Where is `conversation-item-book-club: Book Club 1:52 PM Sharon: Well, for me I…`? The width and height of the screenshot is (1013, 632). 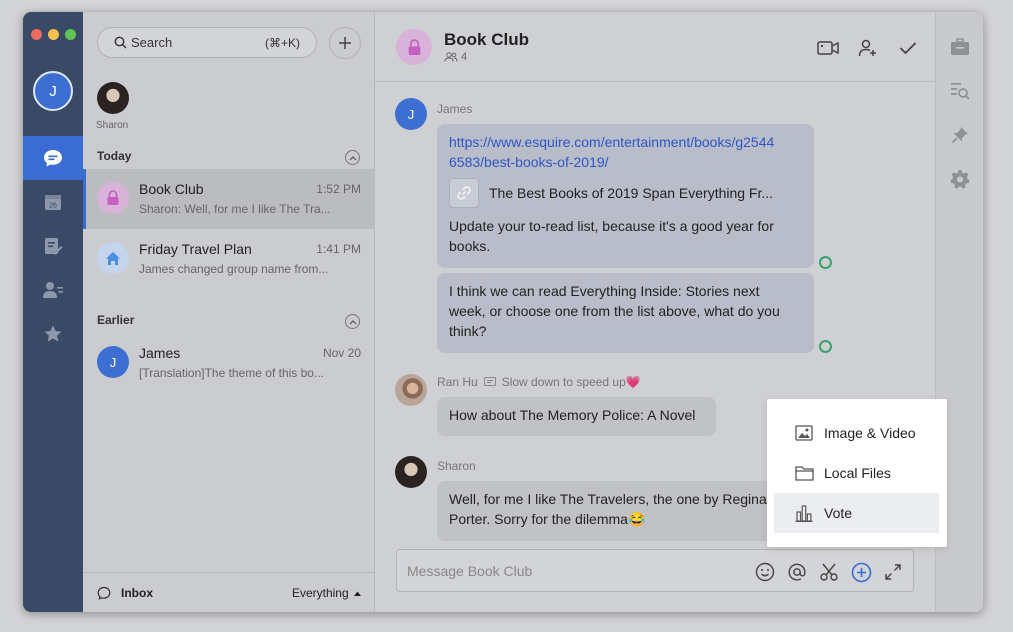 conversation-item-book-club: Book Club 1:52 PM Sharon: Well, for me I… is located at coordinates (229, 199).